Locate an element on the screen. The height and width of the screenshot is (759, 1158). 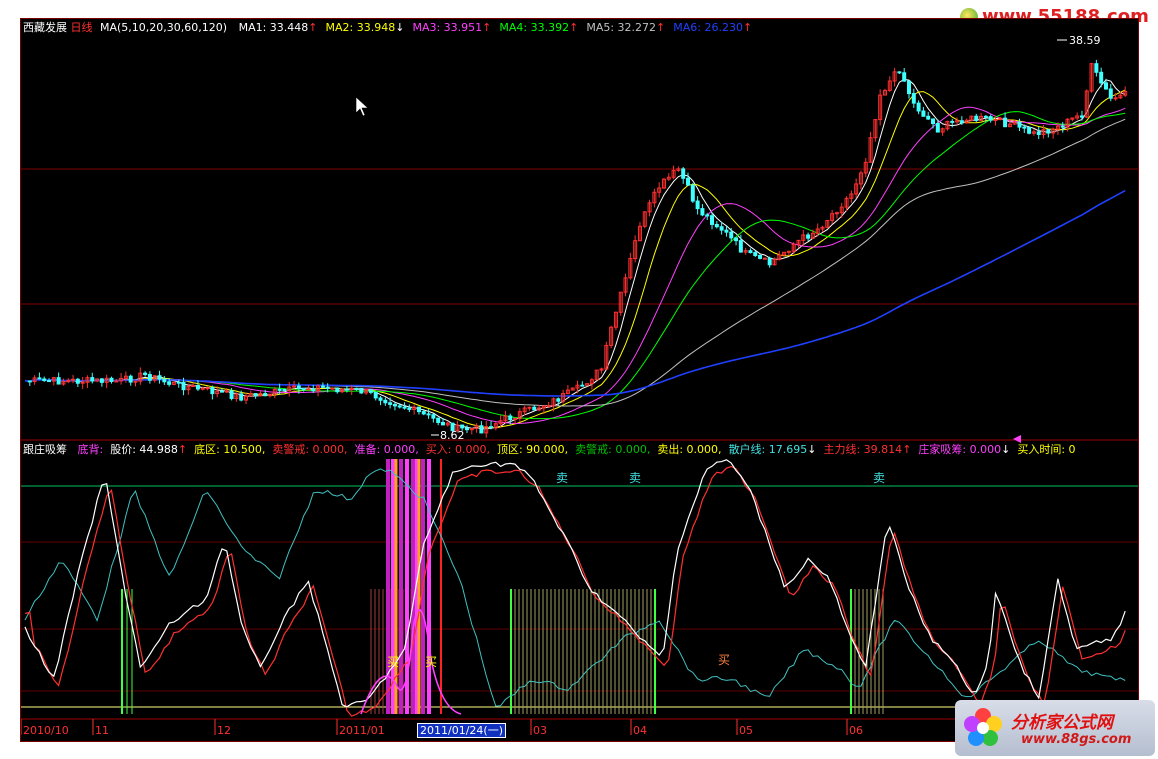
period-label: 日线 is located at coordinates (82, 27).